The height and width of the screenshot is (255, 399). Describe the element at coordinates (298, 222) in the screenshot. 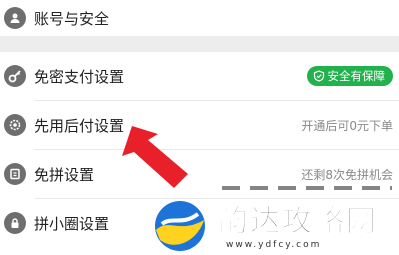

I see `watermark-title: 韵达攻略网` at that location.